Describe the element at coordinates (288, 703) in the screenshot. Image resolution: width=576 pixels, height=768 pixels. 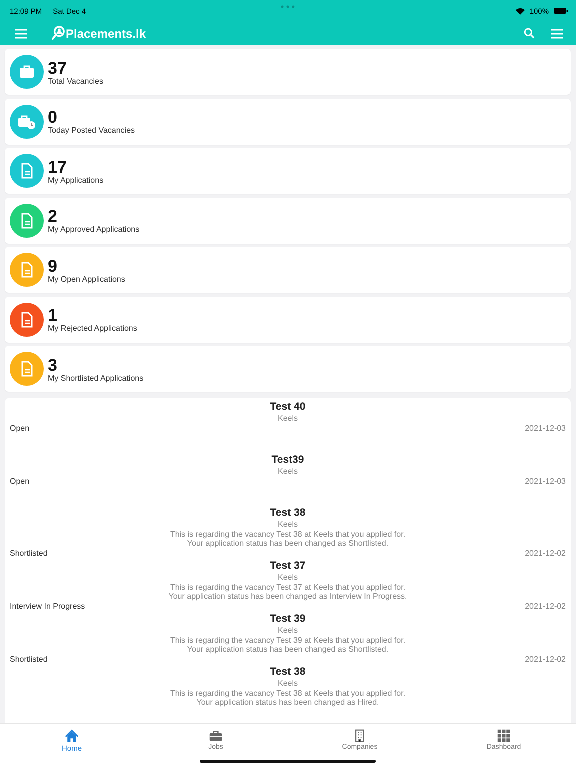
I see `notification-message: Your application status has been changed as Hired.` at that location.